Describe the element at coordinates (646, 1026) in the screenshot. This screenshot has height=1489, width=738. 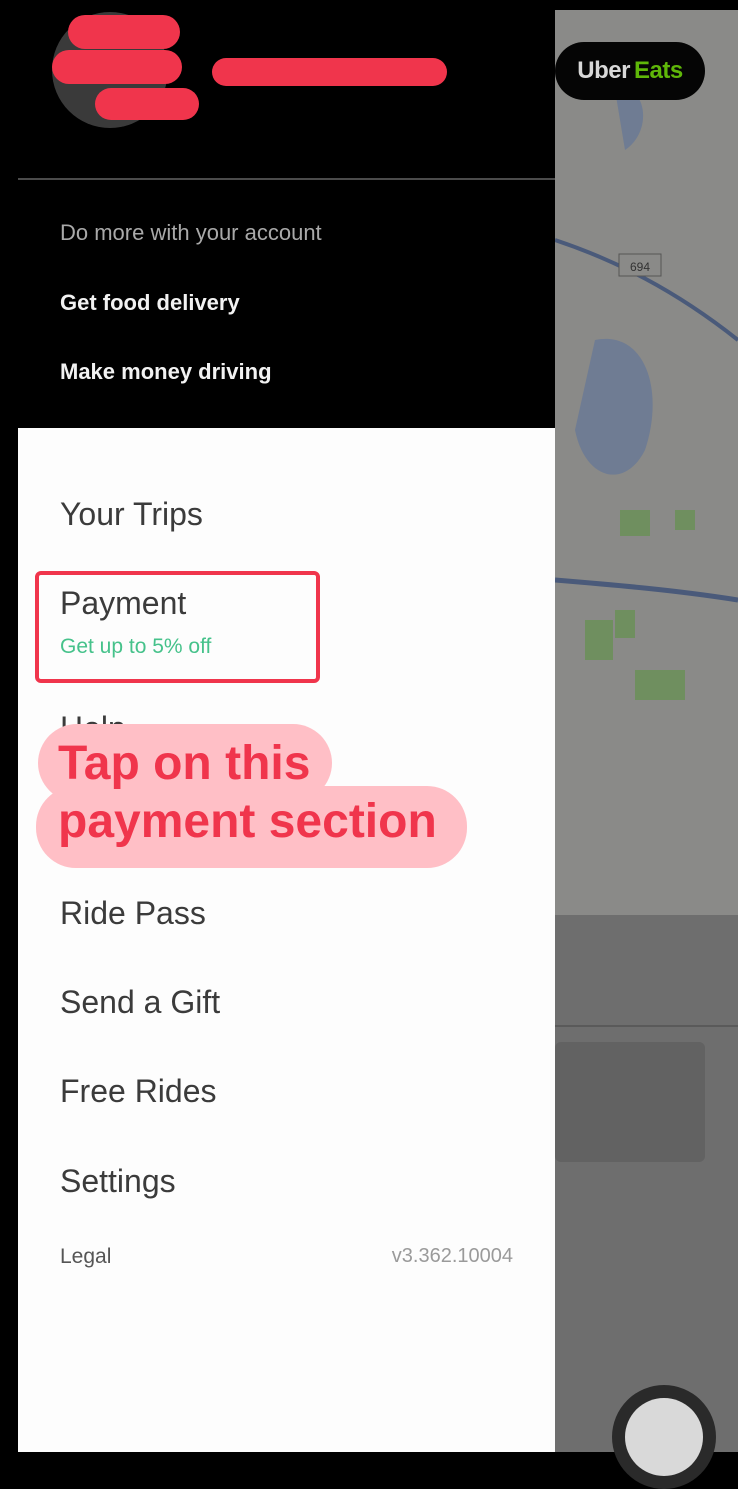
I see `map-divider` at that location.